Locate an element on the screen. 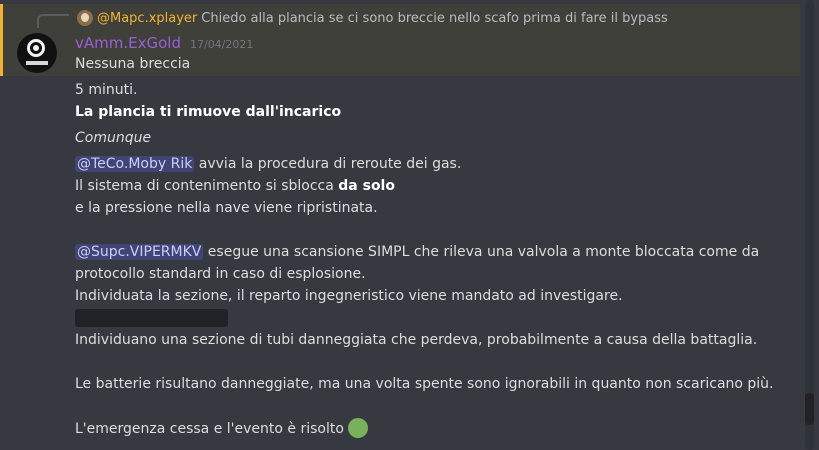 This screenshot has width=819, height=450. message-header: vAmm.ExGold 17/04/2021 is located at coordinates (164, 43).